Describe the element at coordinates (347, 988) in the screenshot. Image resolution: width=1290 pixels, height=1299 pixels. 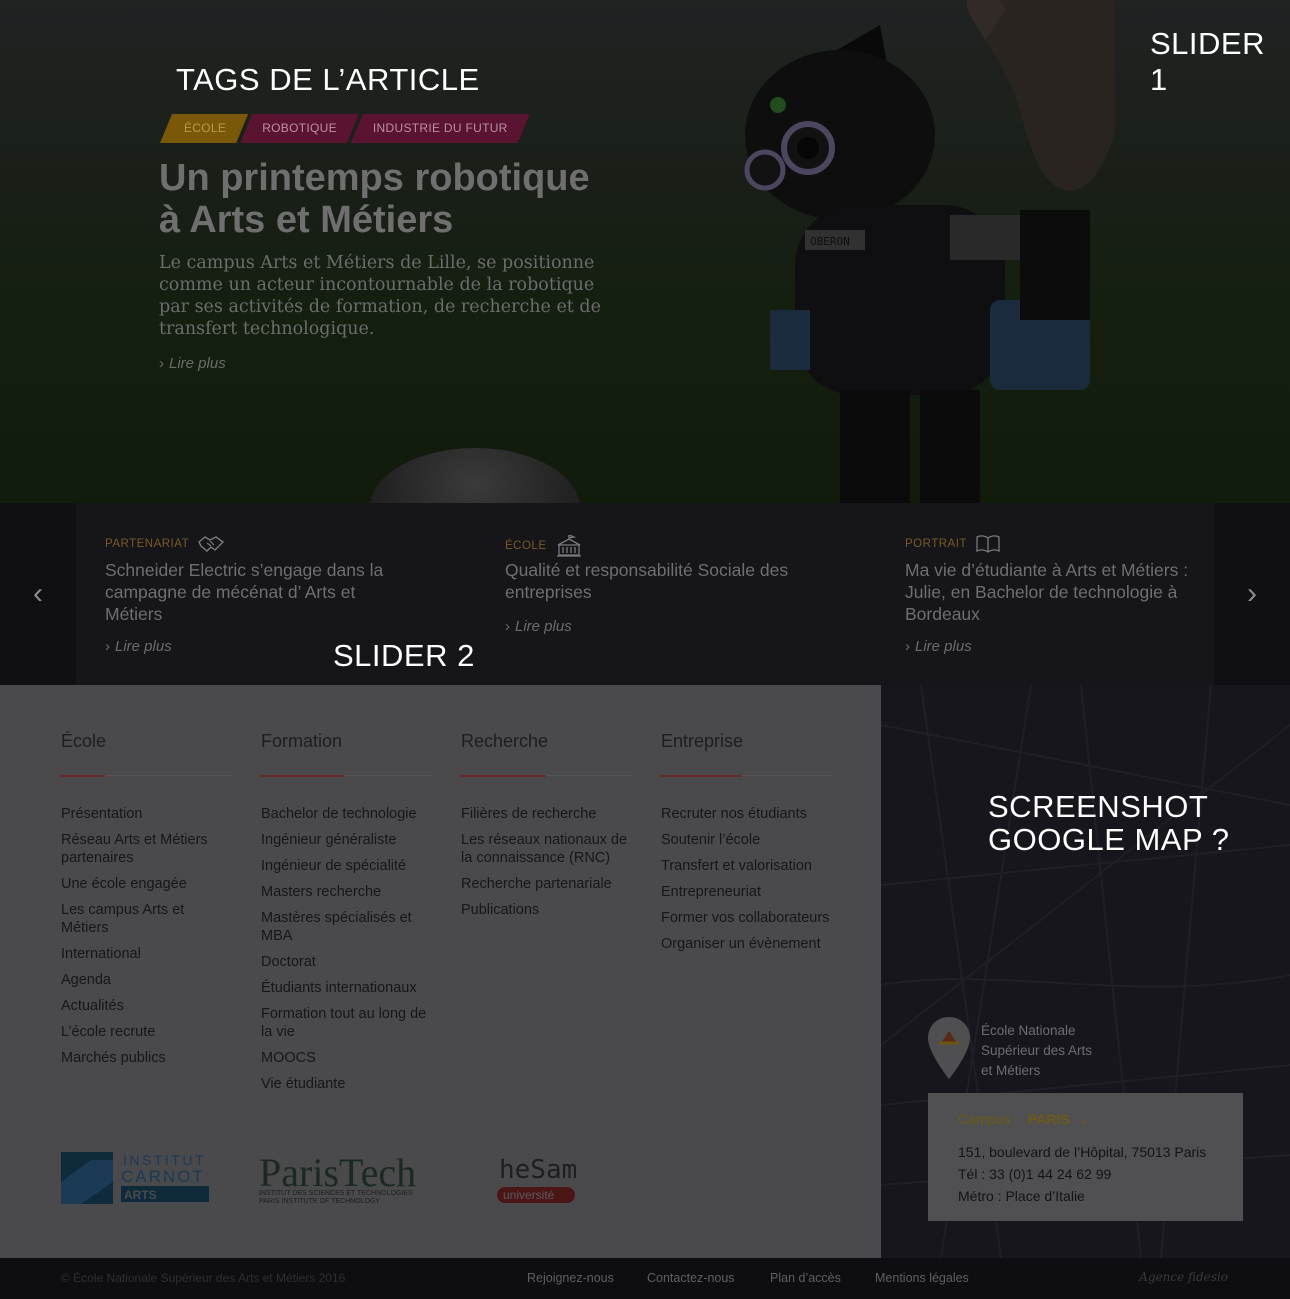
I see `footer-link: Étudiants internationaux` at that location.